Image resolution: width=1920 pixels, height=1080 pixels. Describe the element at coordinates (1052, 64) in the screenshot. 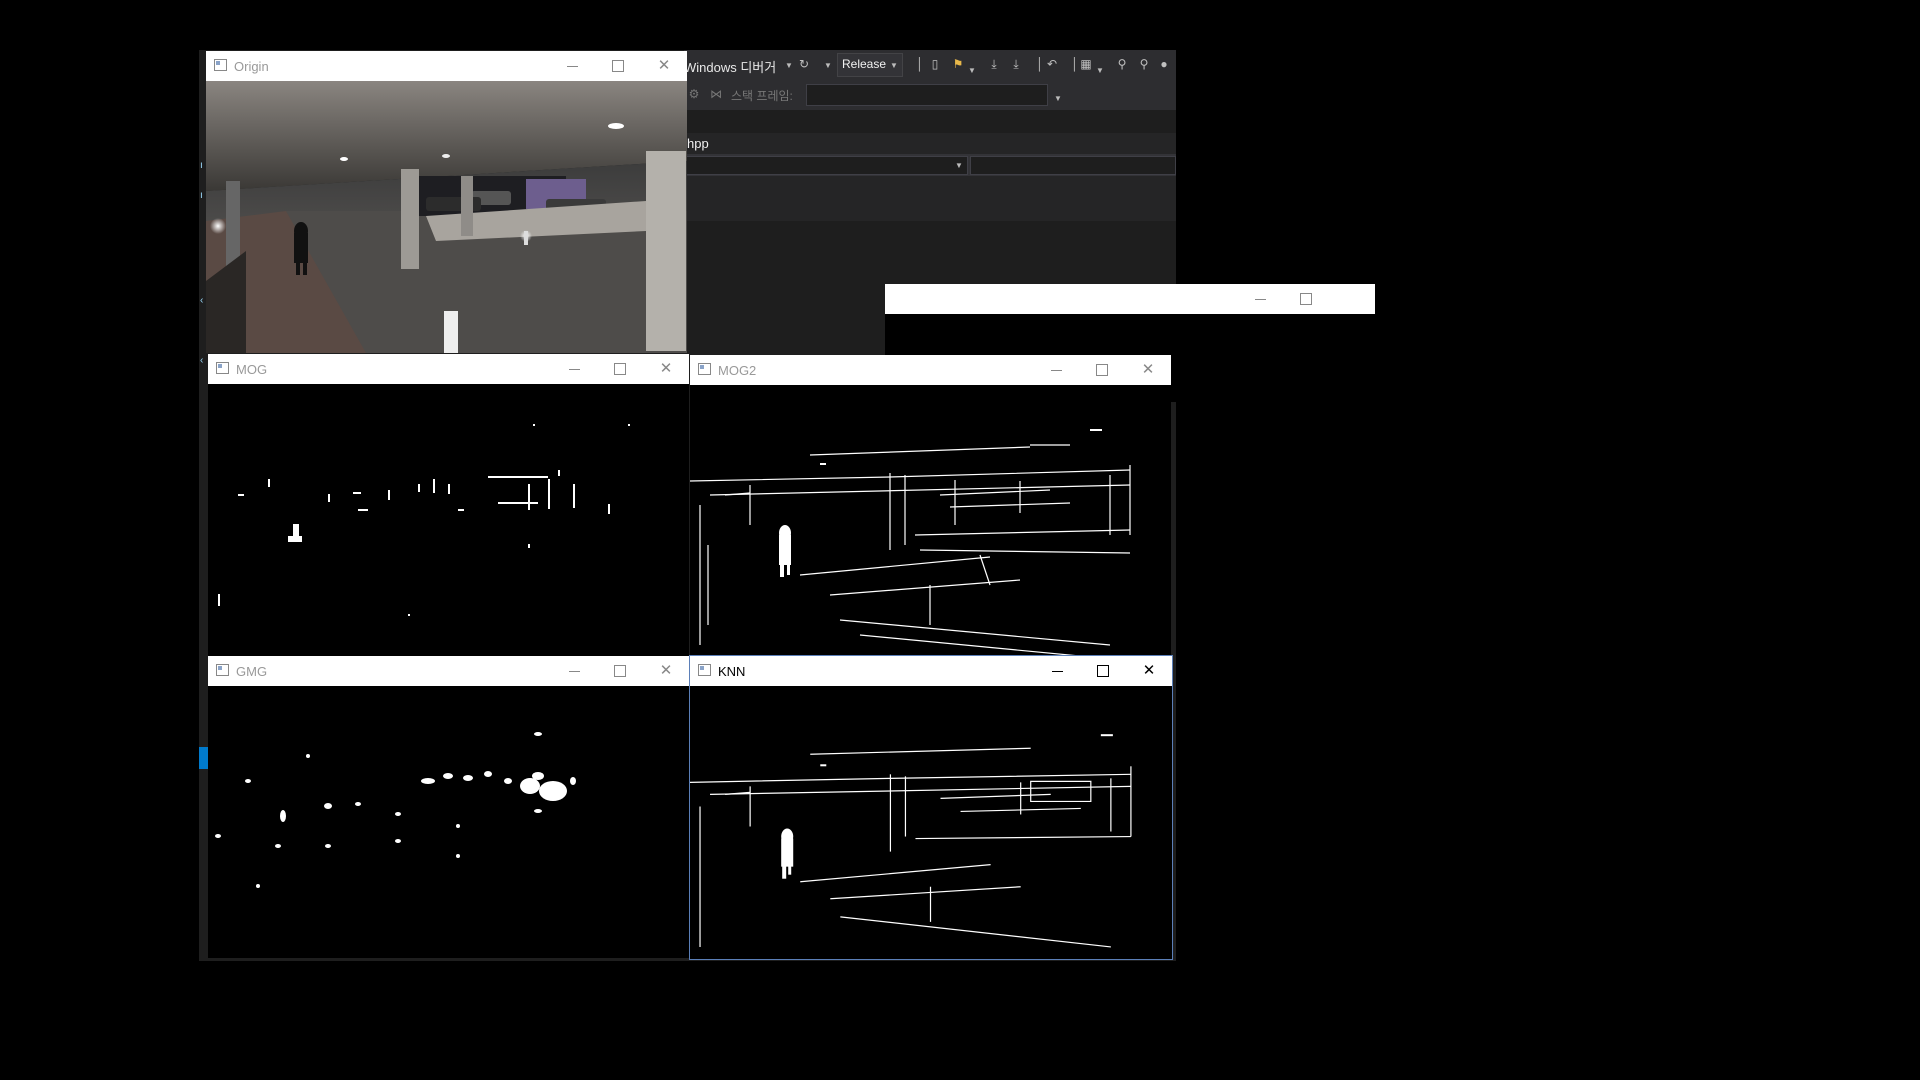

I see `undo-icon: ↶` at that location.